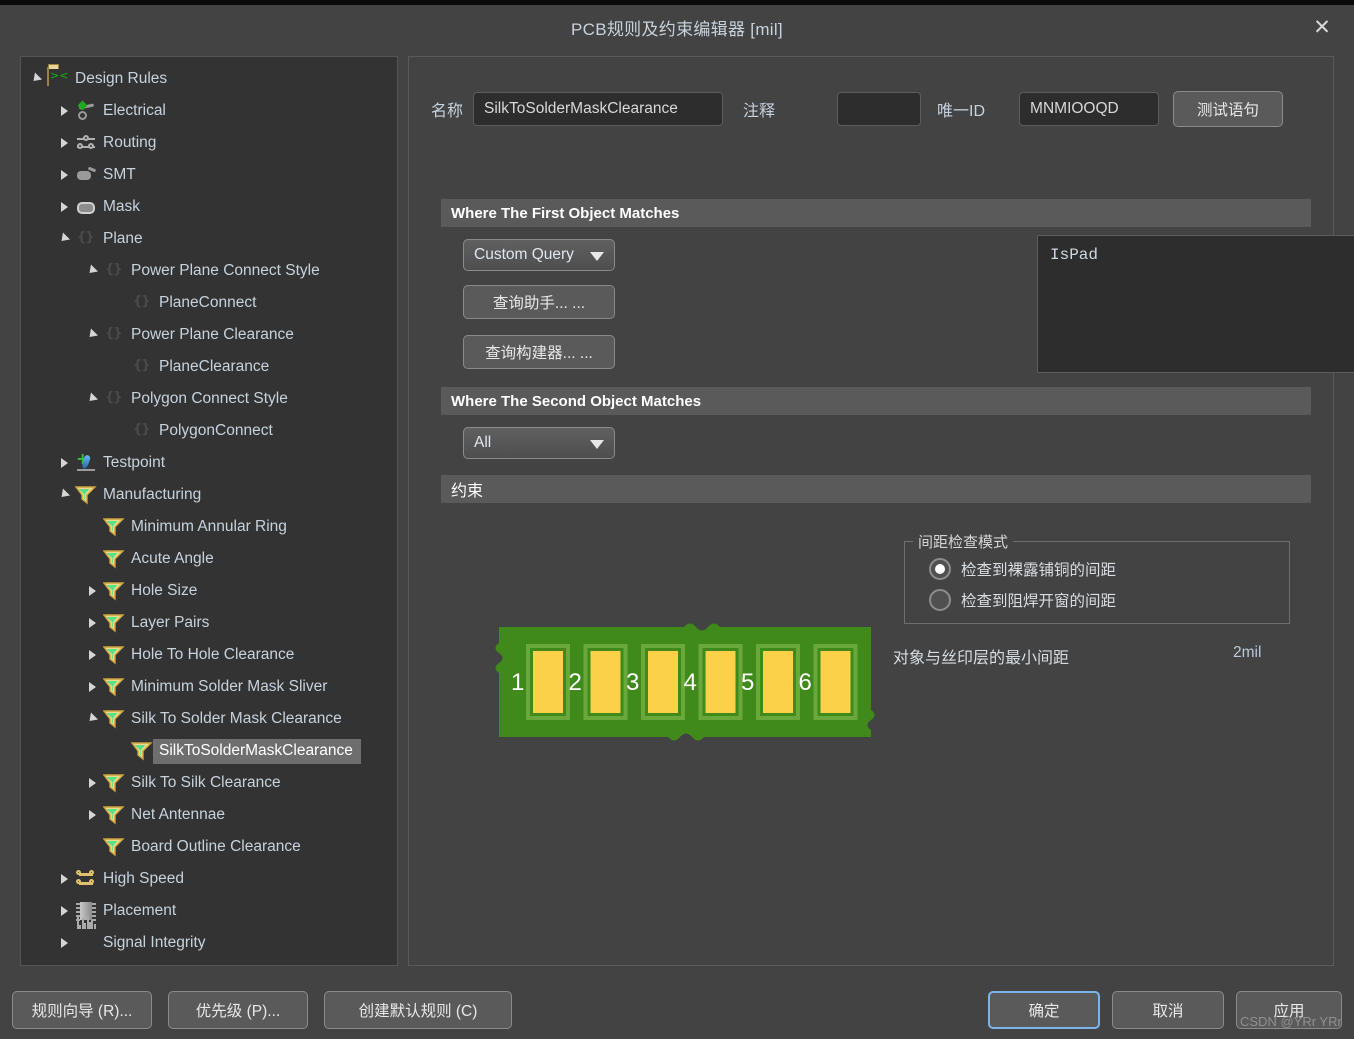  Describe the element at coordinates (961, 111) in the screenshot. I see `unique-id-label: 唯一ID` at that location.